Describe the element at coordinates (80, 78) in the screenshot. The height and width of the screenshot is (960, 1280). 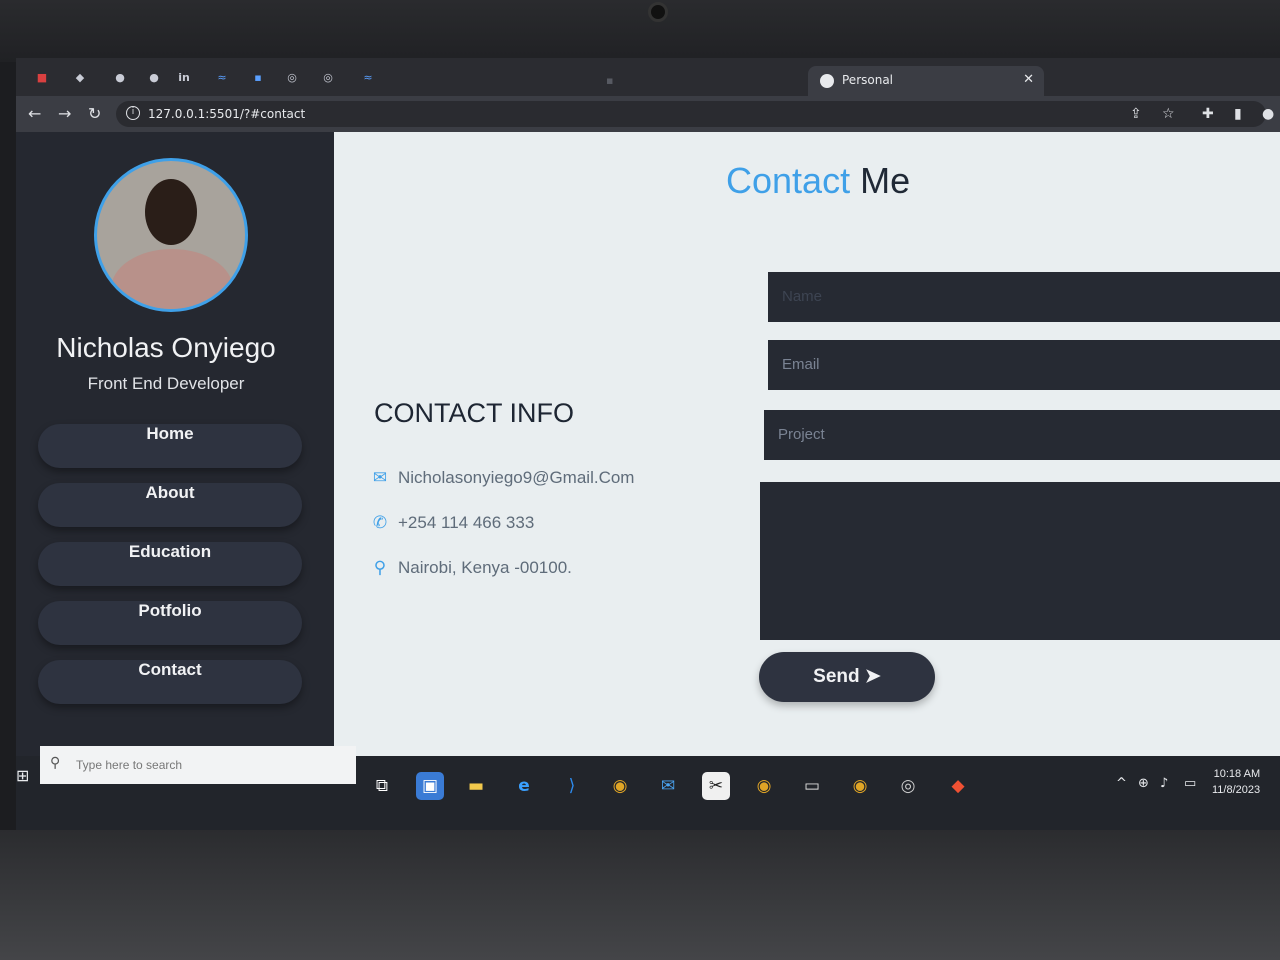
I see `tab-icon: ◆` at that location.